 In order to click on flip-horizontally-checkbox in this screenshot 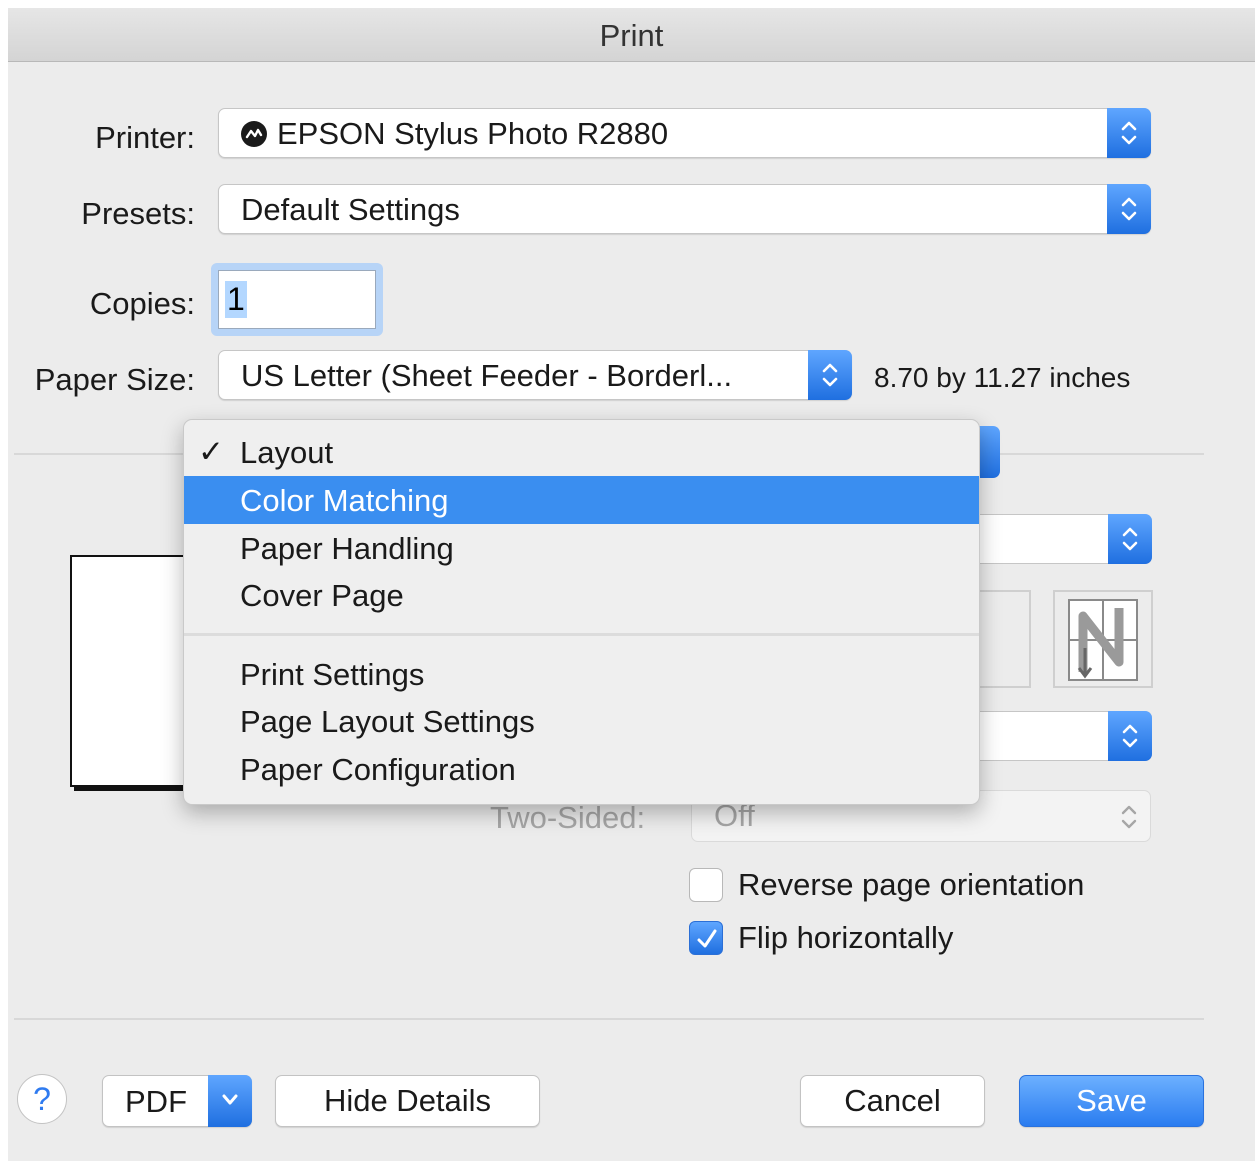, I will do `click(706, 938)`.